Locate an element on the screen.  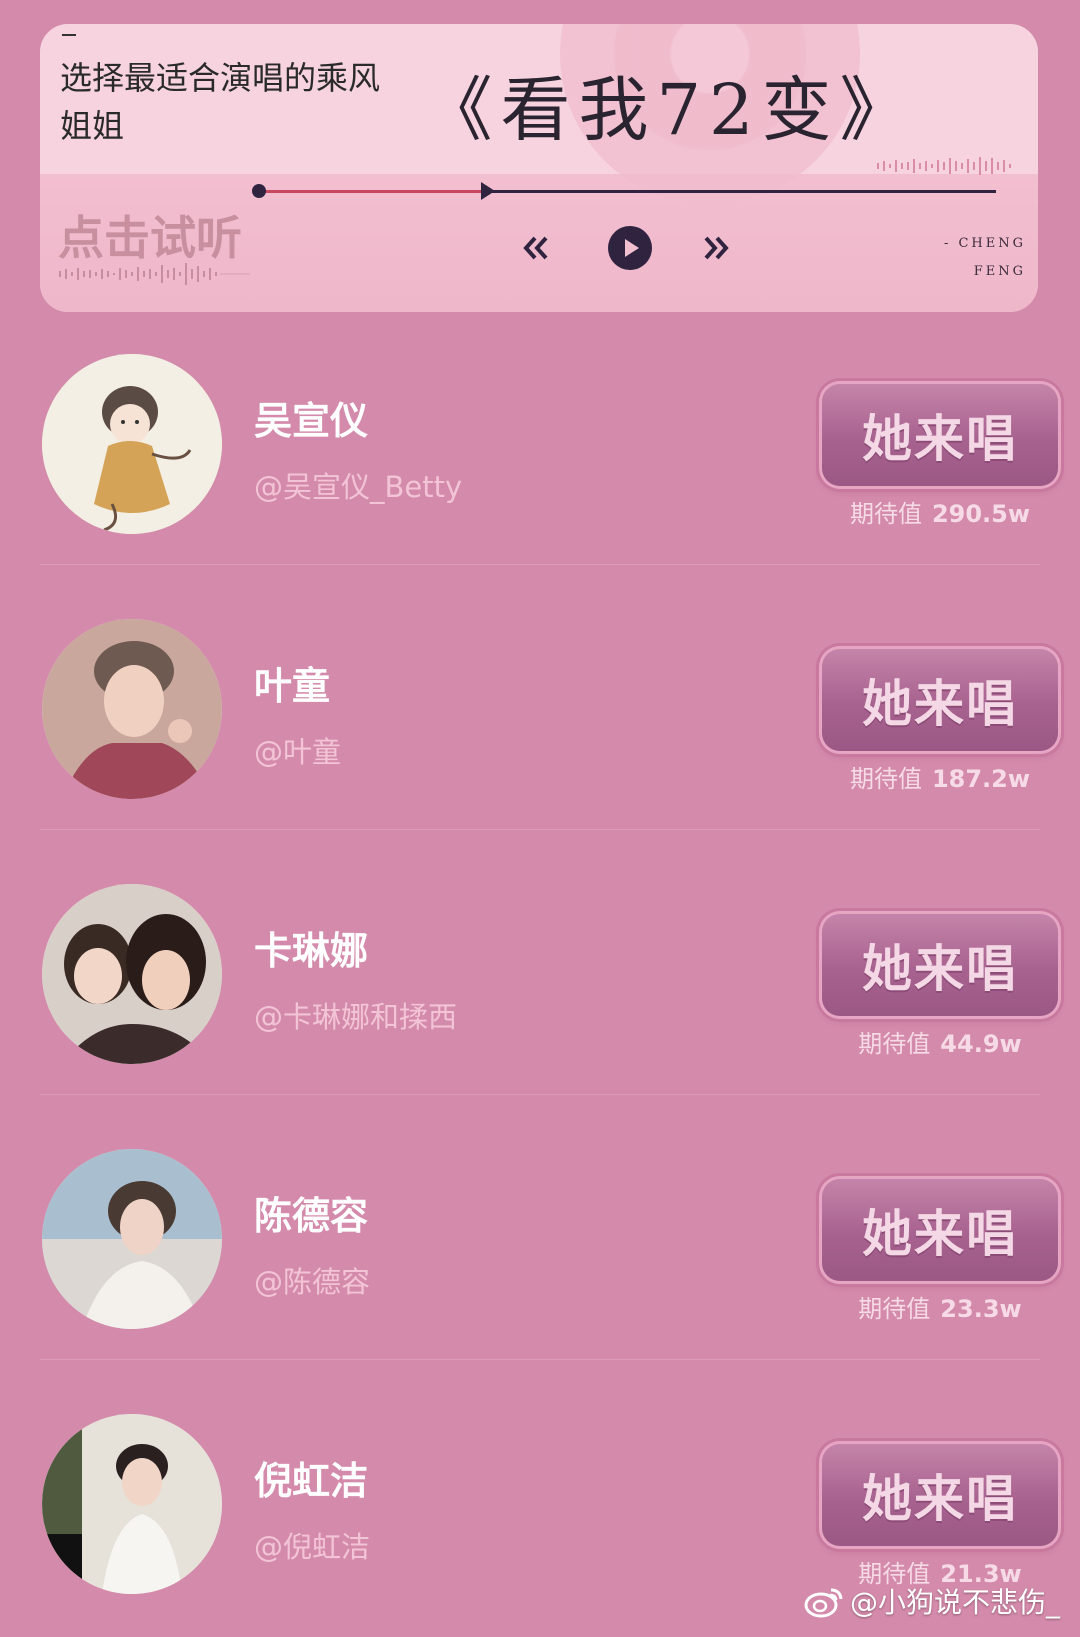
expectation-count: 期待值 290.5w is located at coordinates (940, 511).